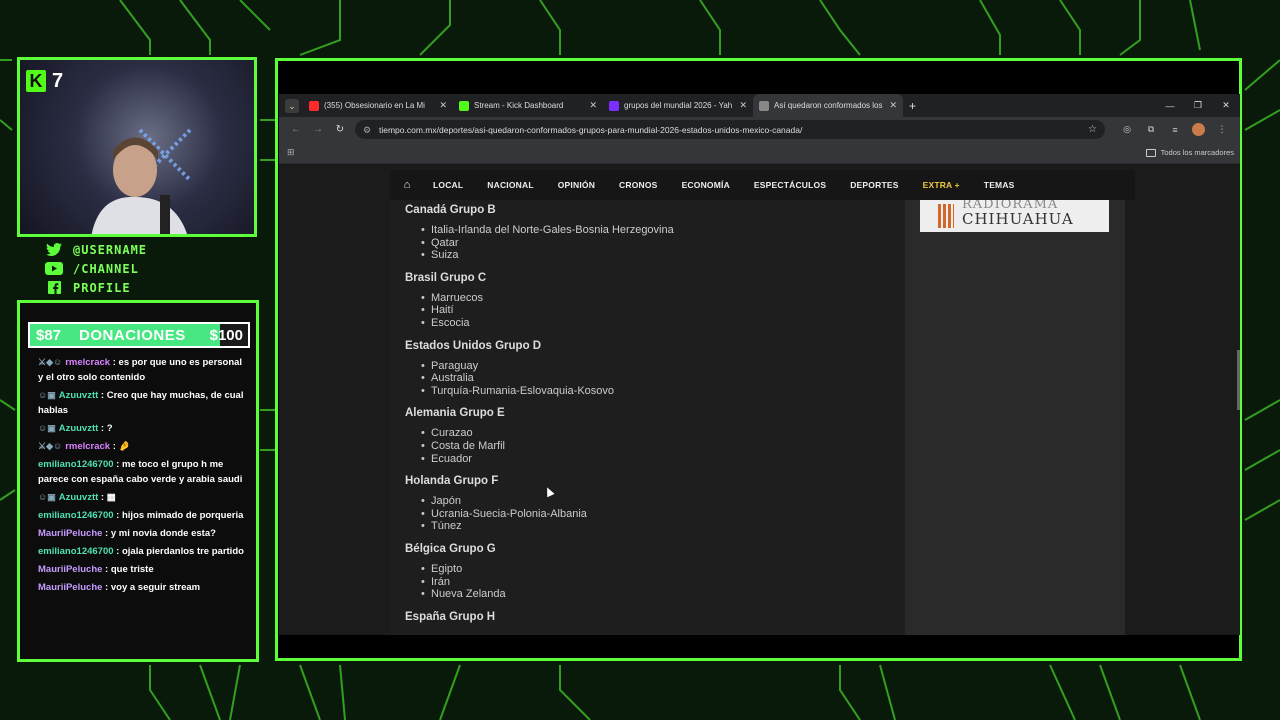  I want to click on social-twitter: @USERNAME, so click(145, 249).